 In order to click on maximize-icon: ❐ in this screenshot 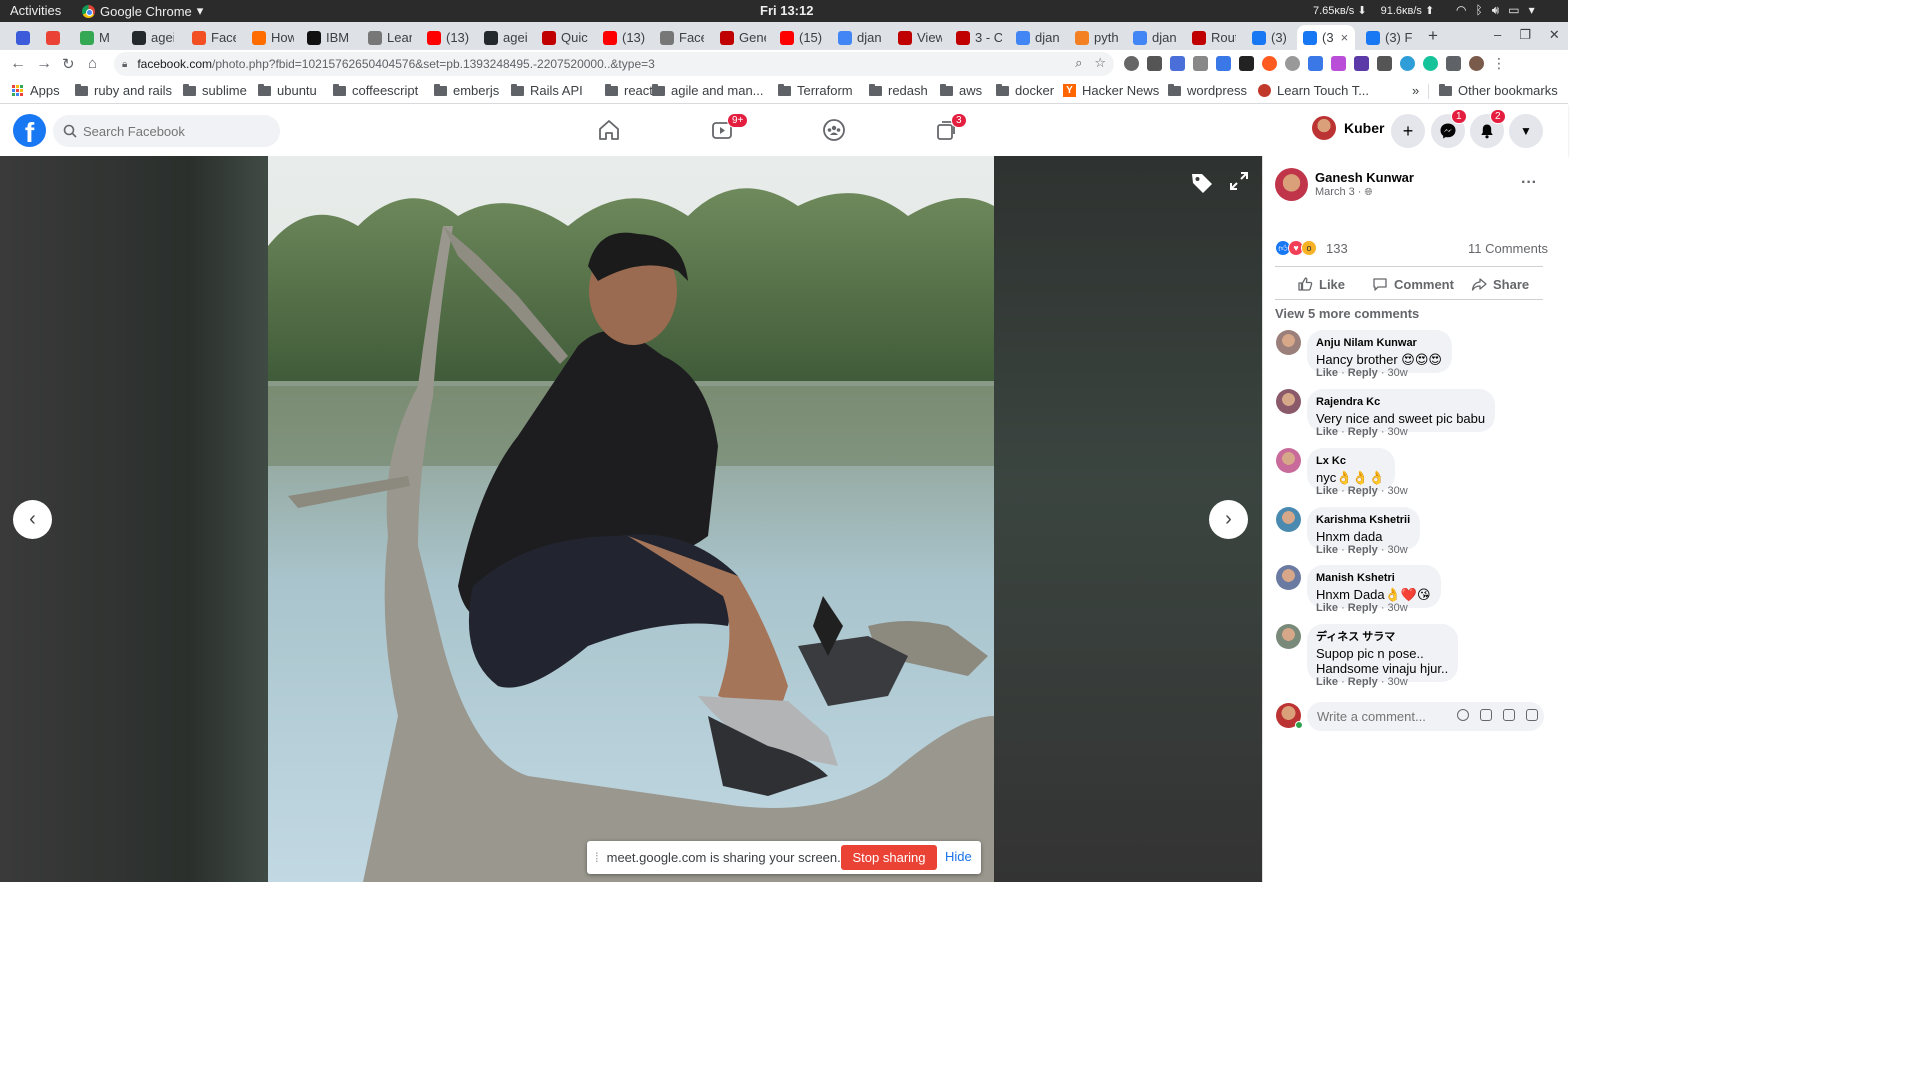, I will do `click(1525, 35)`.